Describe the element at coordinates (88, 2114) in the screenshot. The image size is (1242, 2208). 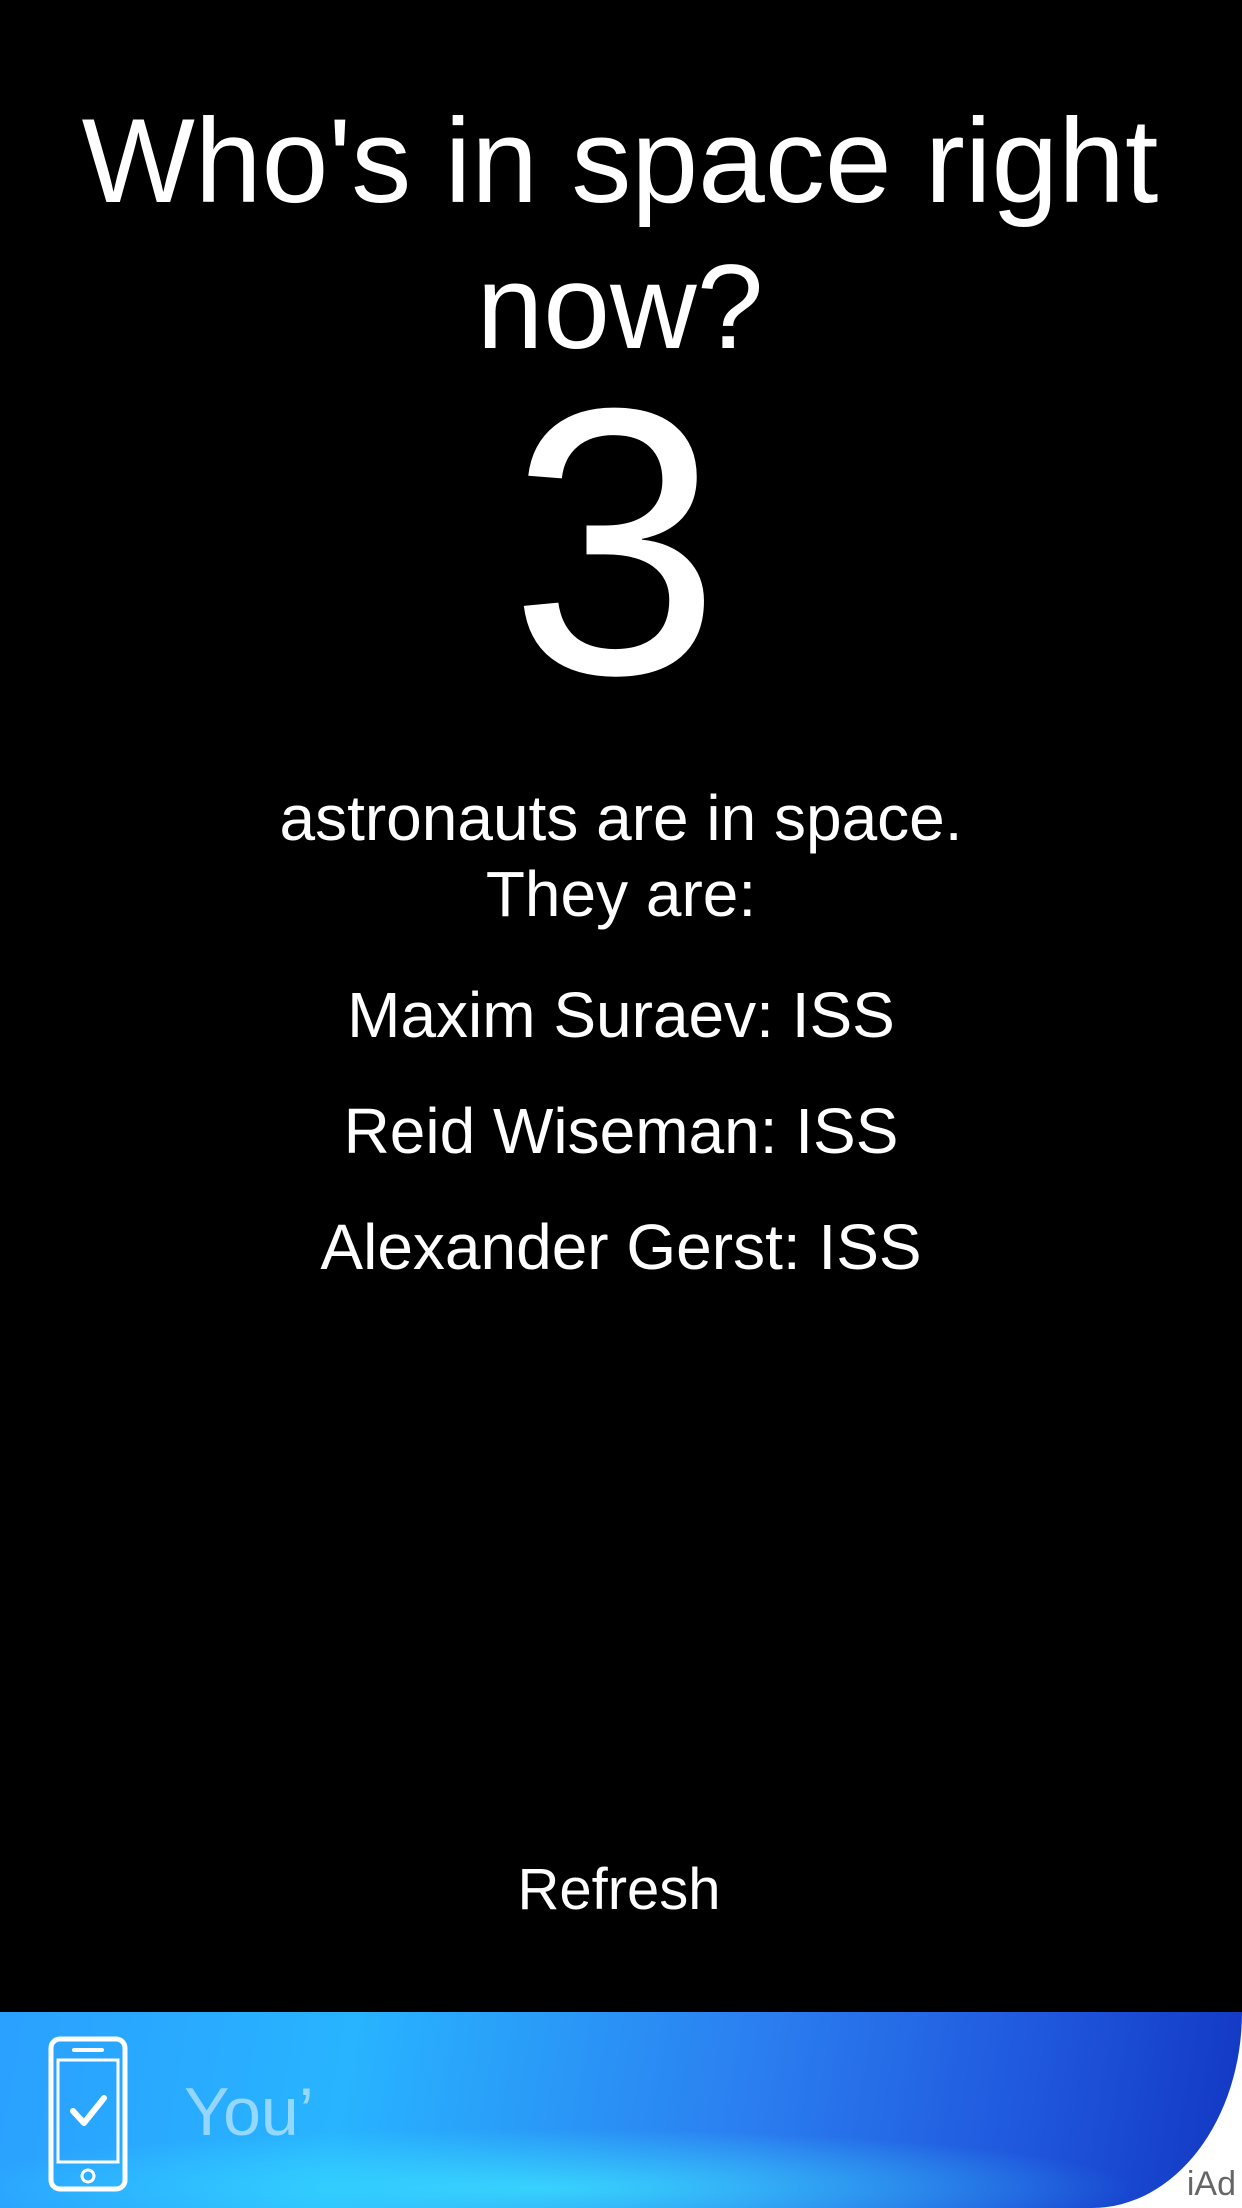
I see `phone-check-icon` at that location.